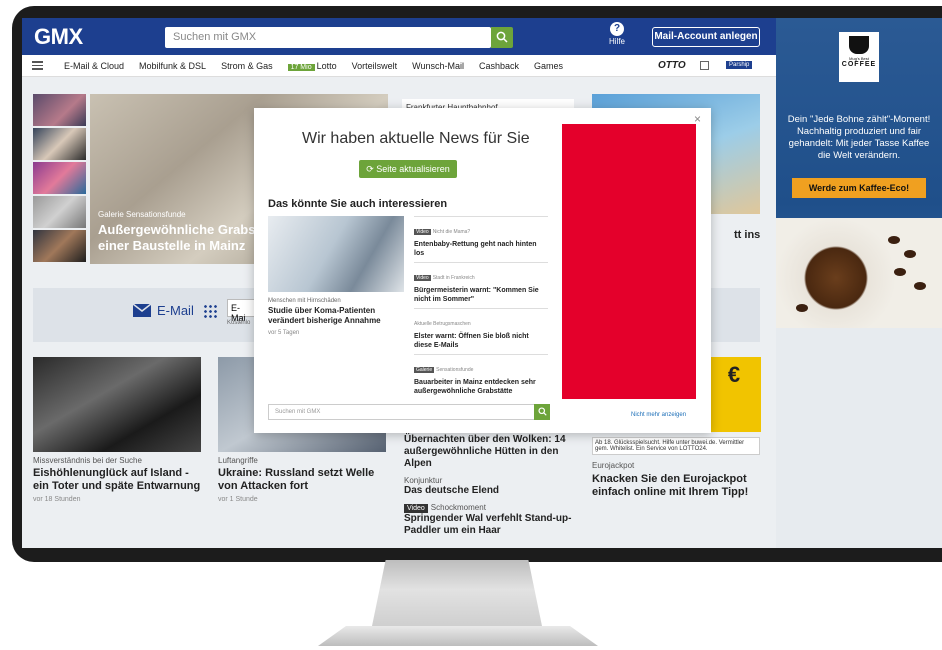  I want to click on menu-icon, so click(37, 65).